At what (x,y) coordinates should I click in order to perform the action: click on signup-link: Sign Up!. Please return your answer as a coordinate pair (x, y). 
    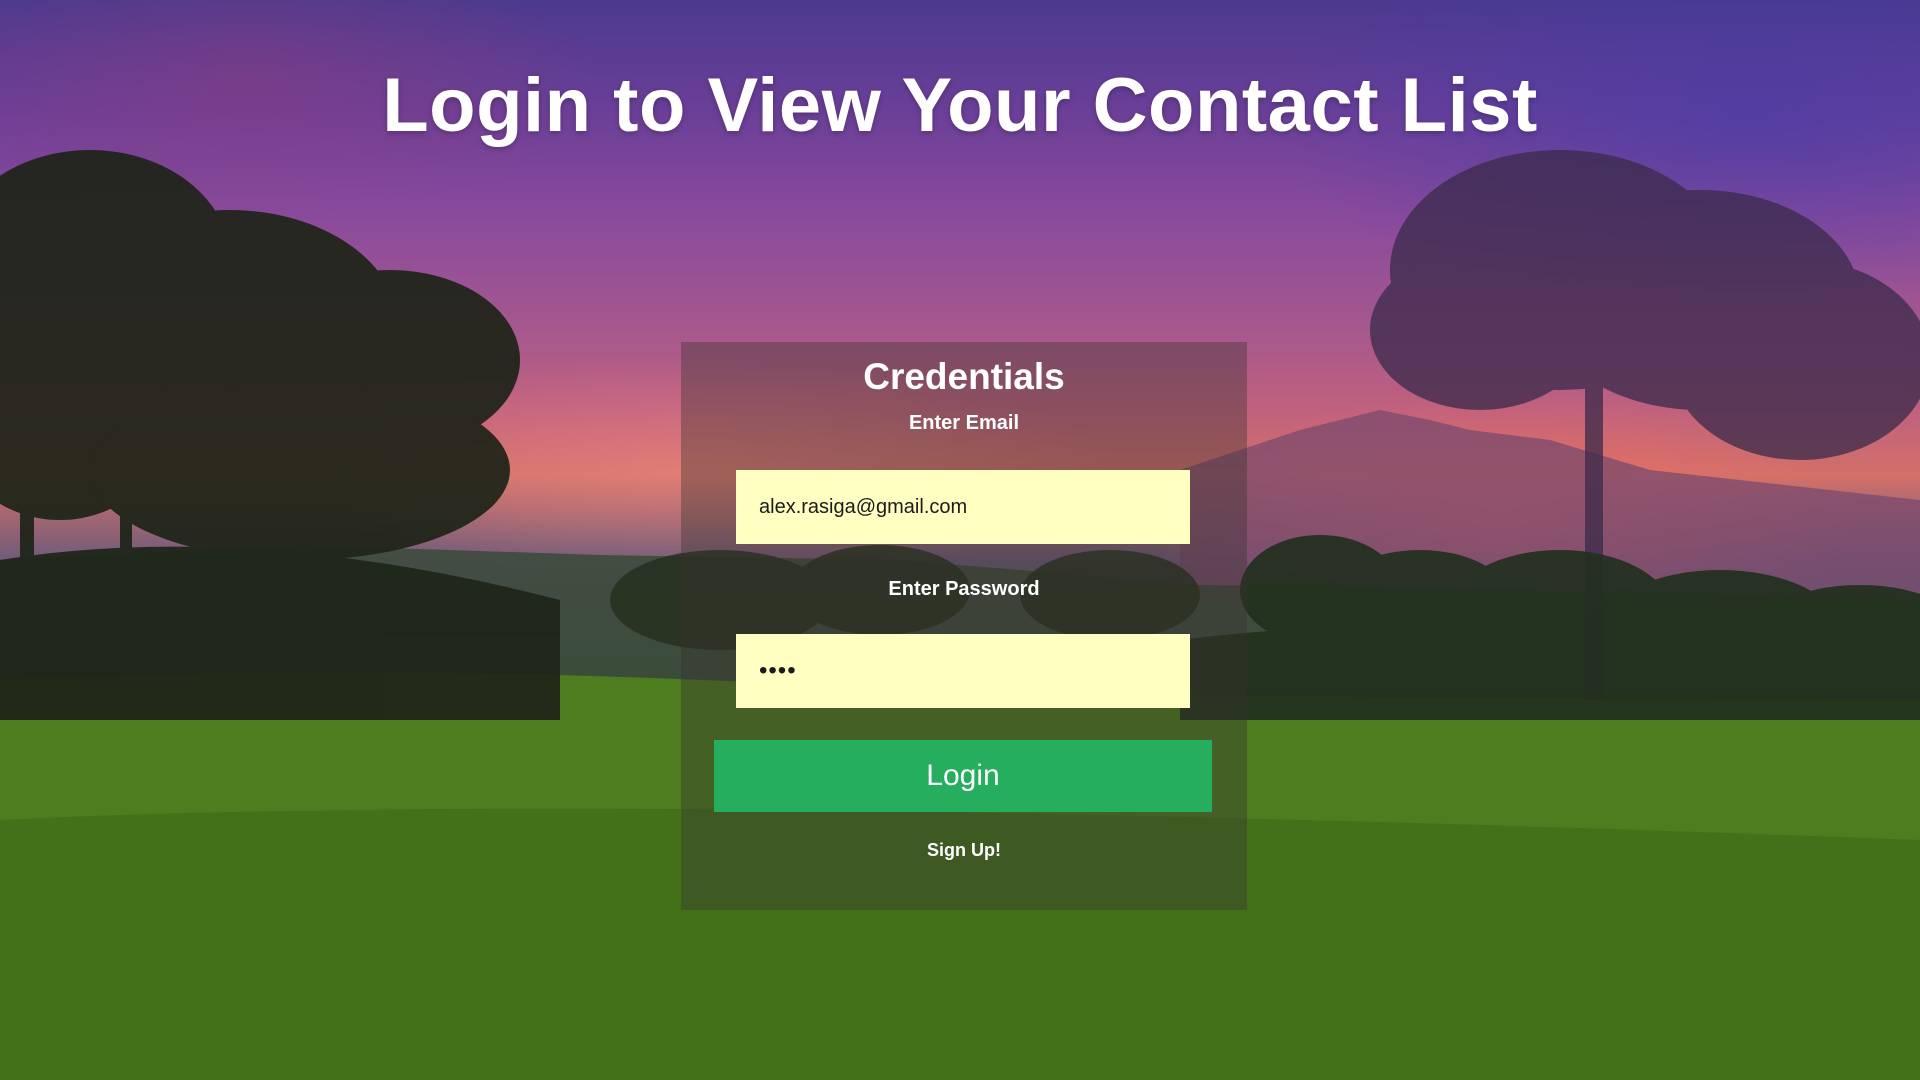
    Looking at the image, I should click on (964, 850).